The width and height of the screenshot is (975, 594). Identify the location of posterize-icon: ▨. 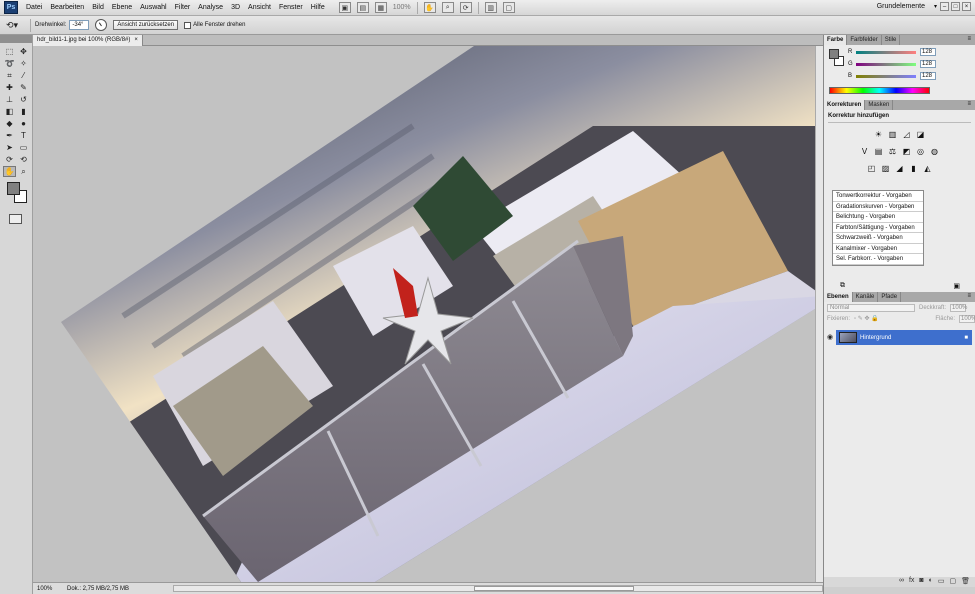
(885, 168).